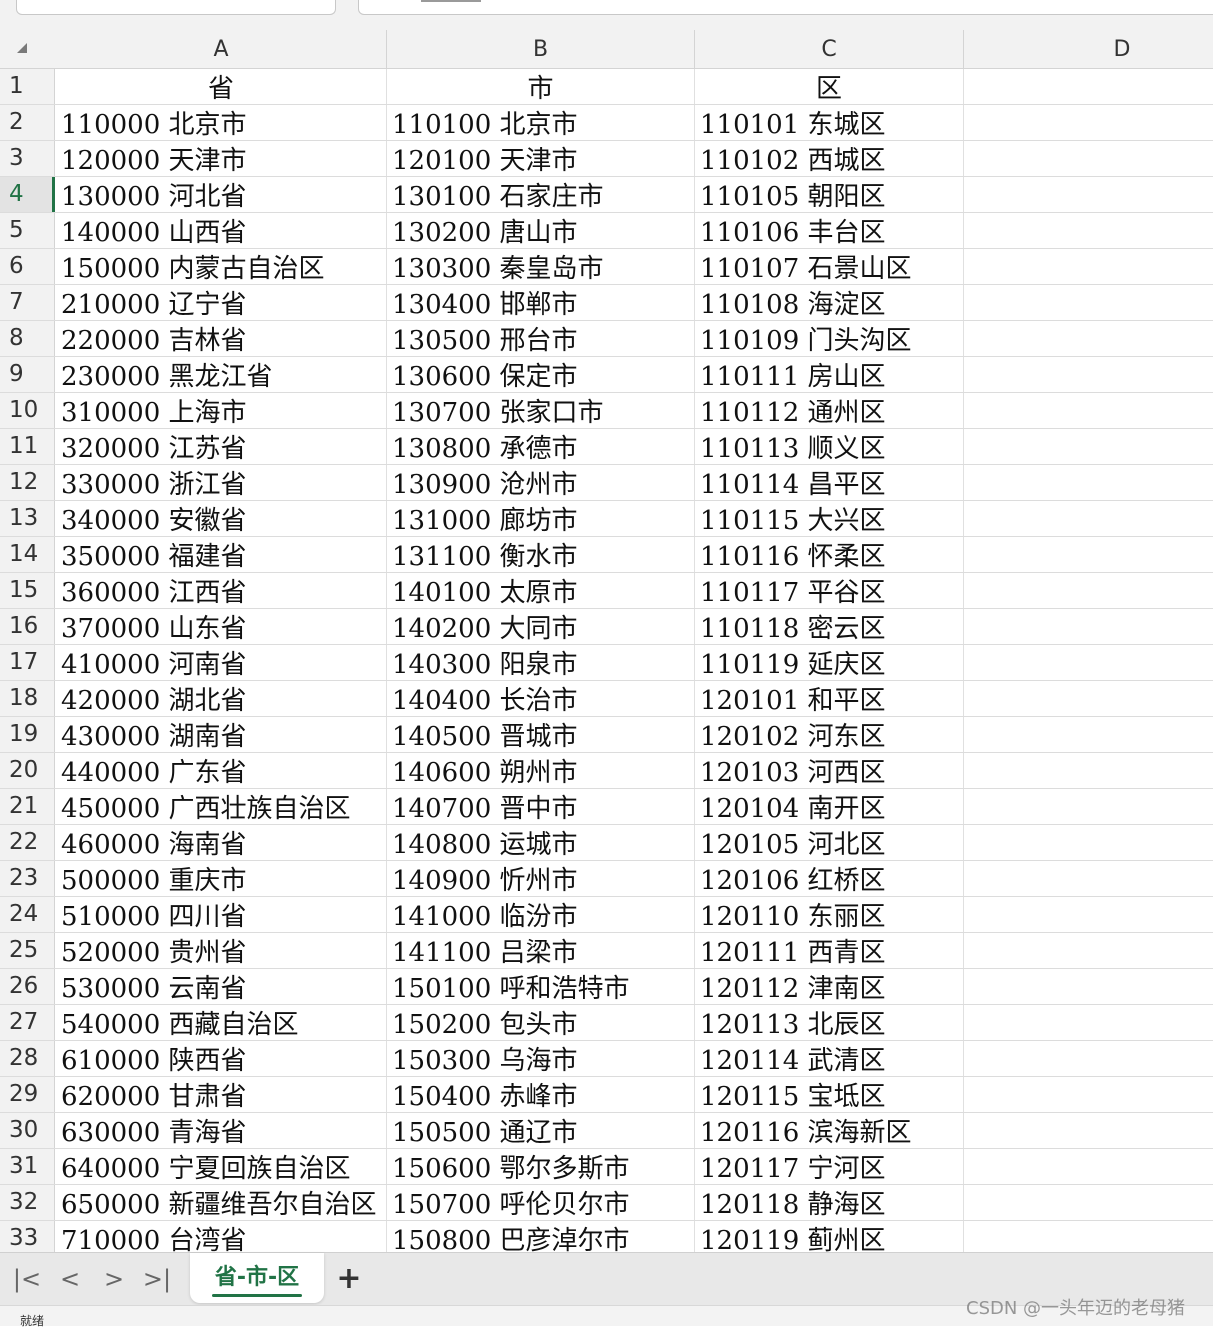  What do you see at coordinates (541, 806) in the screenshot?
I see `cell-b: 140700 晋中市` at bounding box center [541, 806].